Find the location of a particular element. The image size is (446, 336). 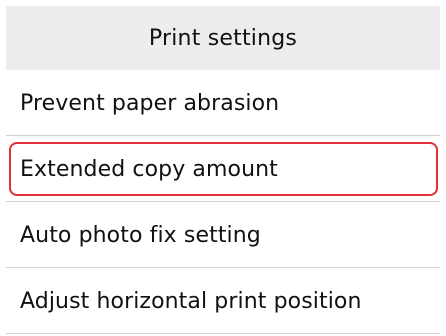

page-title: Print settings is located at coordinates (223, 38).